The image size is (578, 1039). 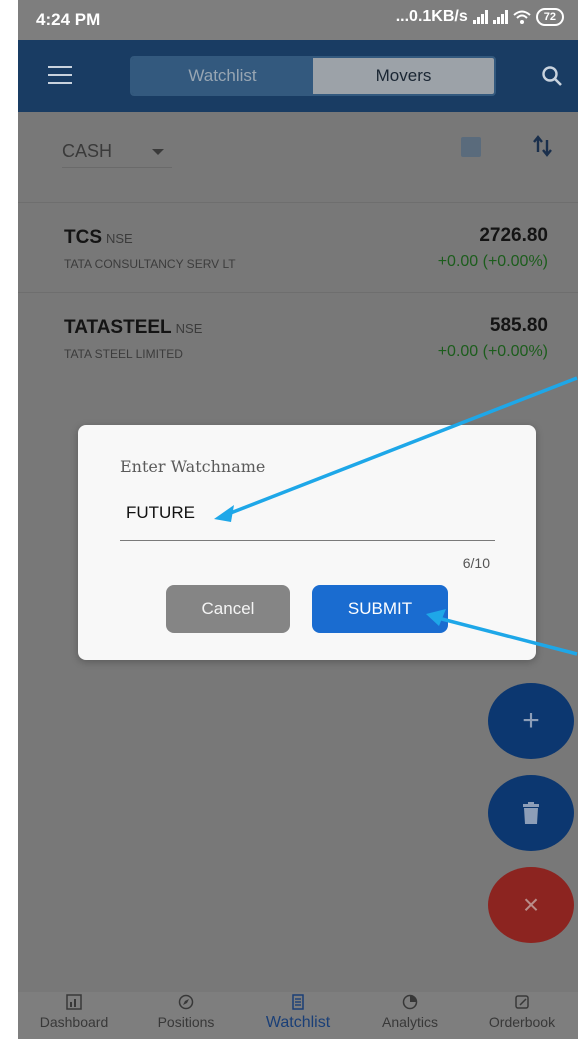 I want to click on nav-dashboard: Dashboard, so click(x=74, y=1015).